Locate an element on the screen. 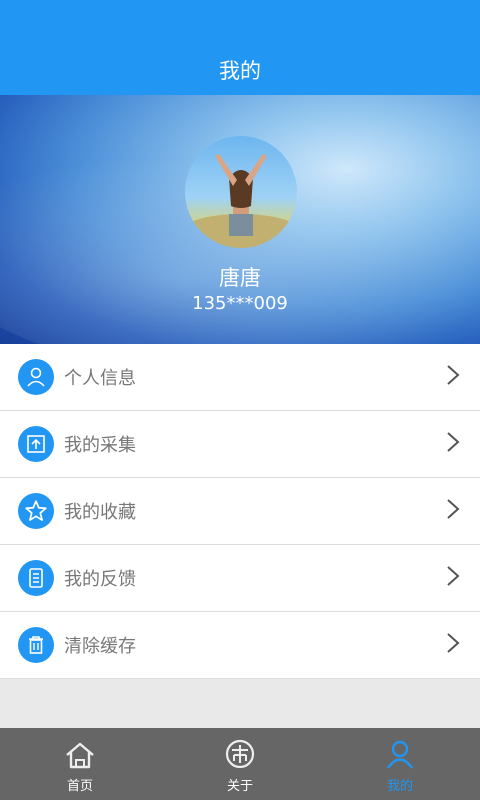 The width and height of the screenshot is (480, 800). tab-about: 关于 is located at coordinates (240, 764).